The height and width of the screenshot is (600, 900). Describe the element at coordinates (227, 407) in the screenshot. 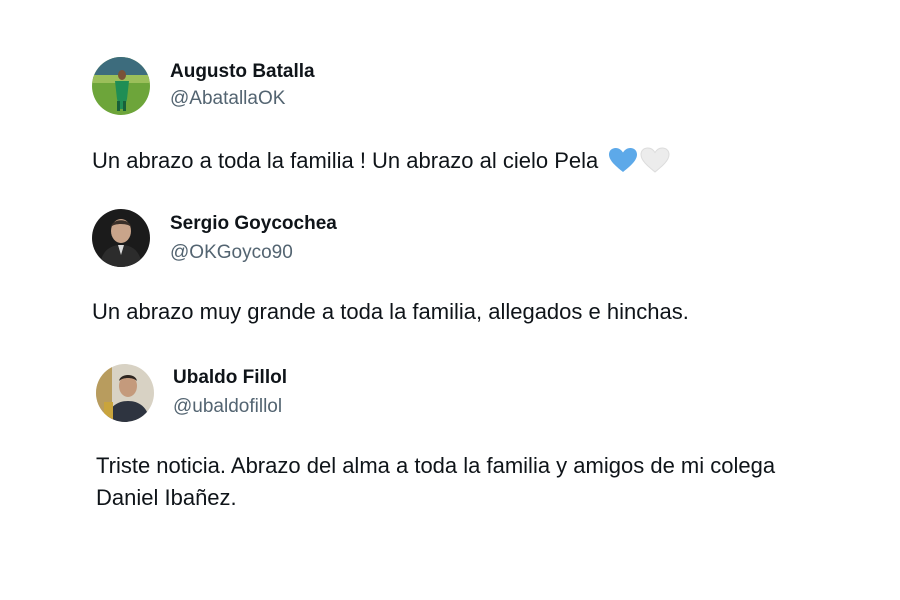

I see `author-handle: @ubaldofillol` at that location.